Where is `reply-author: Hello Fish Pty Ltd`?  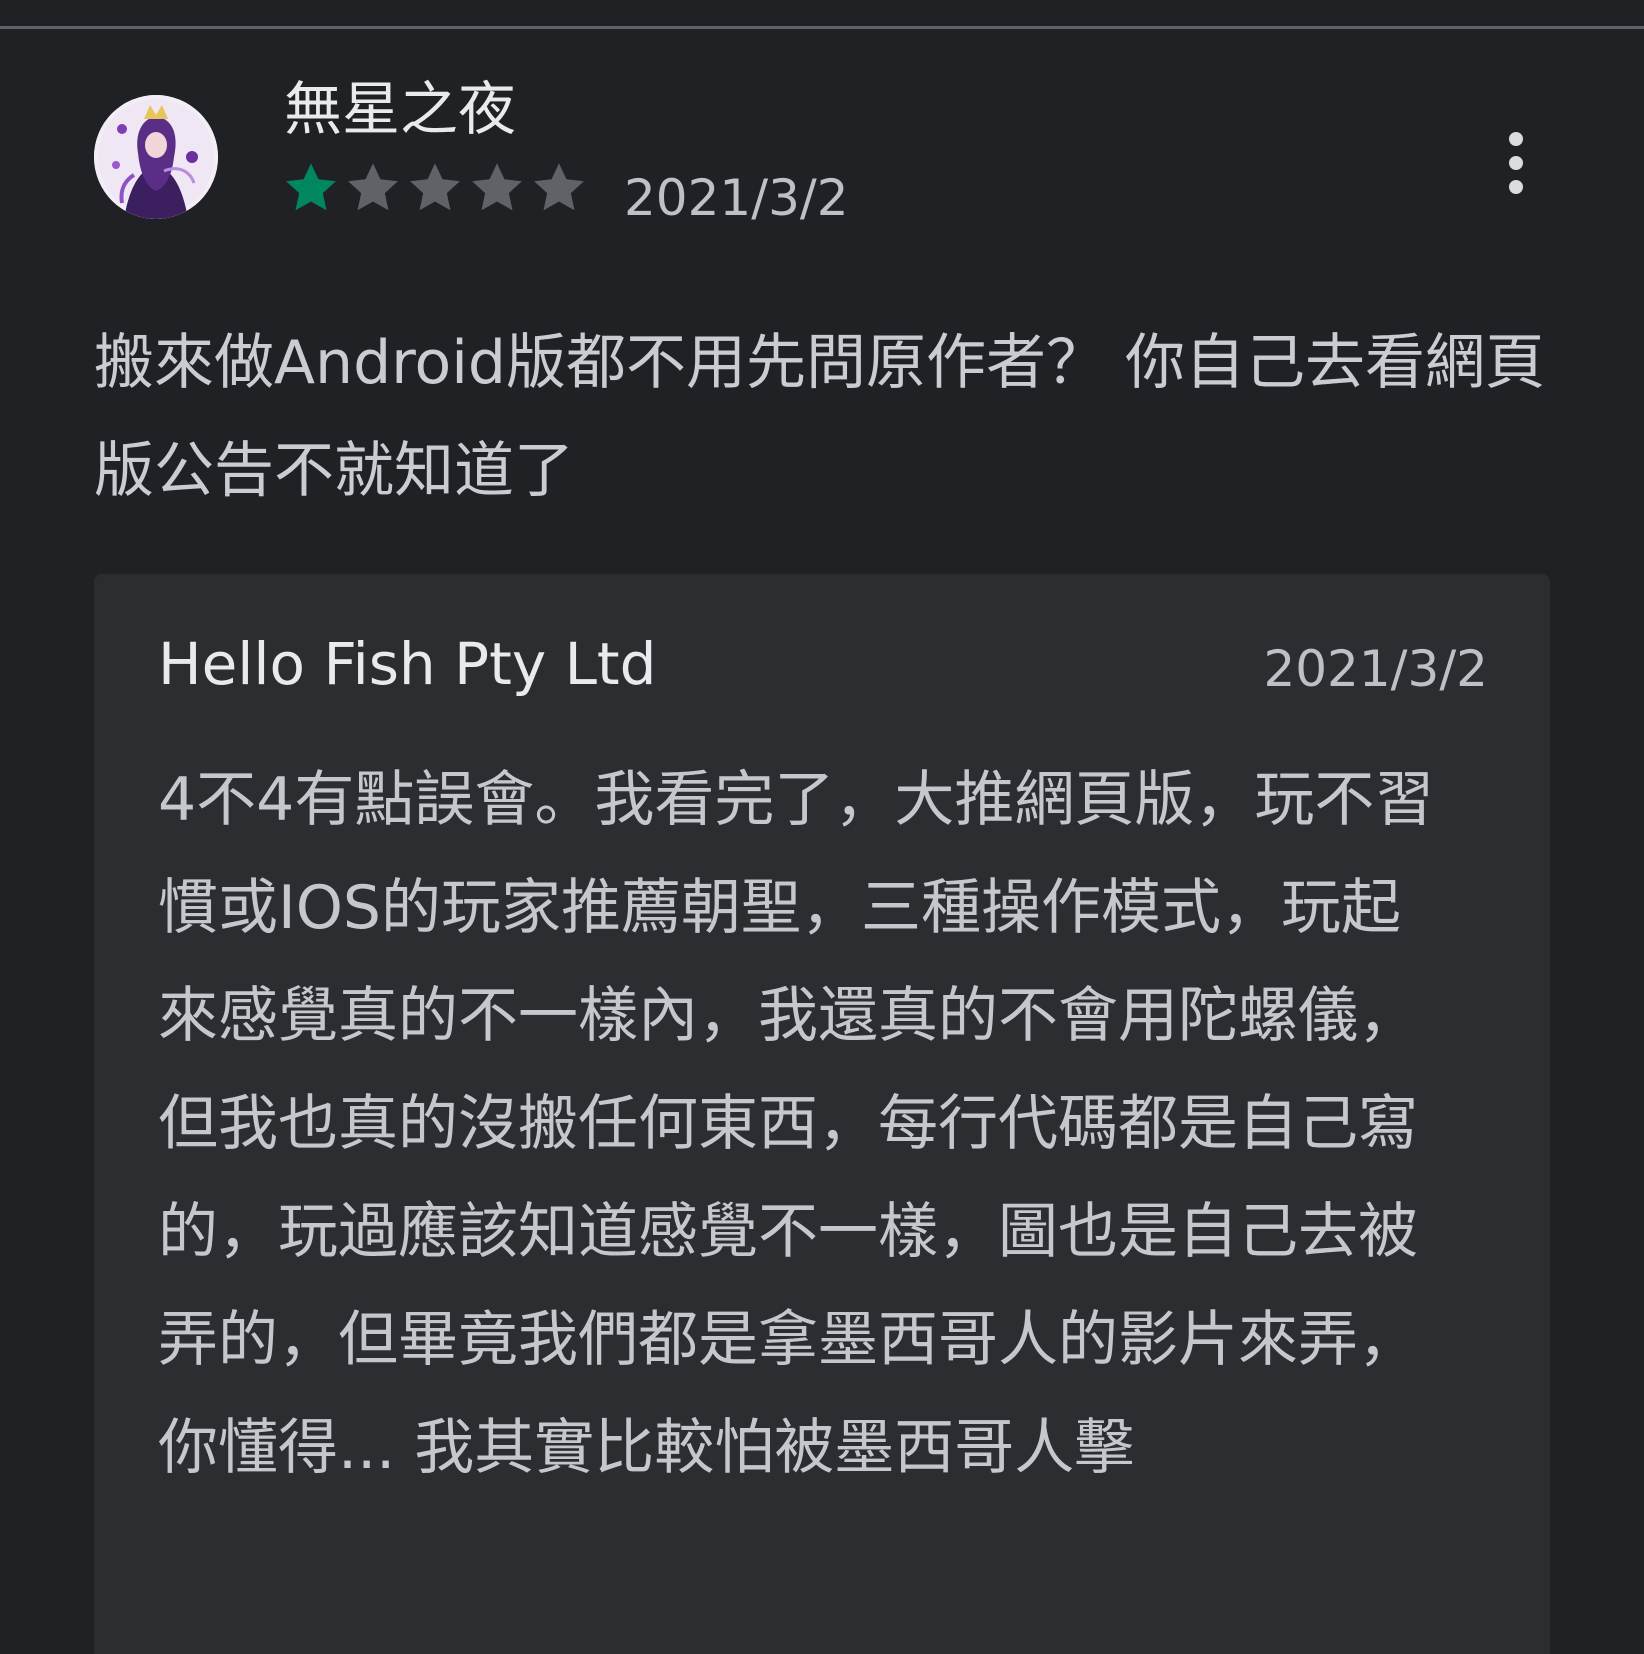 reply-author: Hello Fish Pty Ltd is located at coordinates (407, 664).